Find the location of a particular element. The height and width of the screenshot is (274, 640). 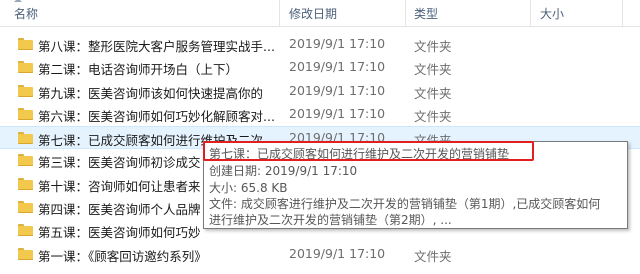

file-row: 第八课：整形医院大客户服务管理实战手... 2019/9/1 17:10 文件夹 is located at coordinates (320, 44).